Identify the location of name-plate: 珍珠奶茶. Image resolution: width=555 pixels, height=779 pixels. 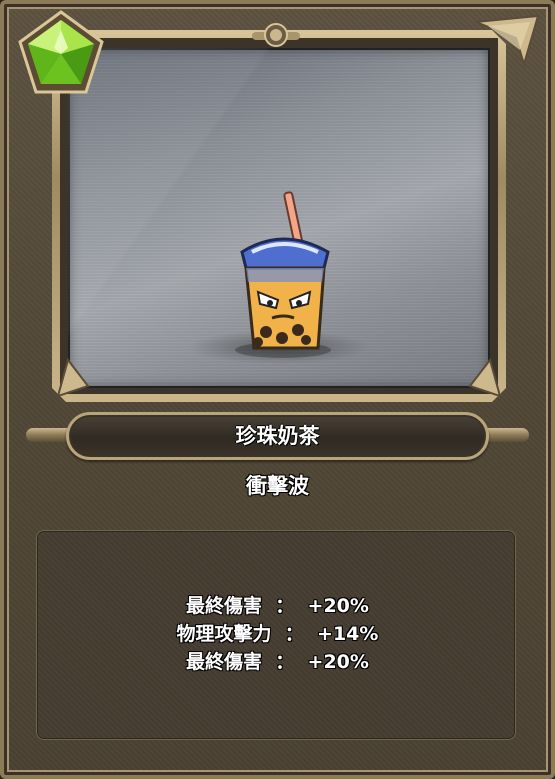
(277, 436).